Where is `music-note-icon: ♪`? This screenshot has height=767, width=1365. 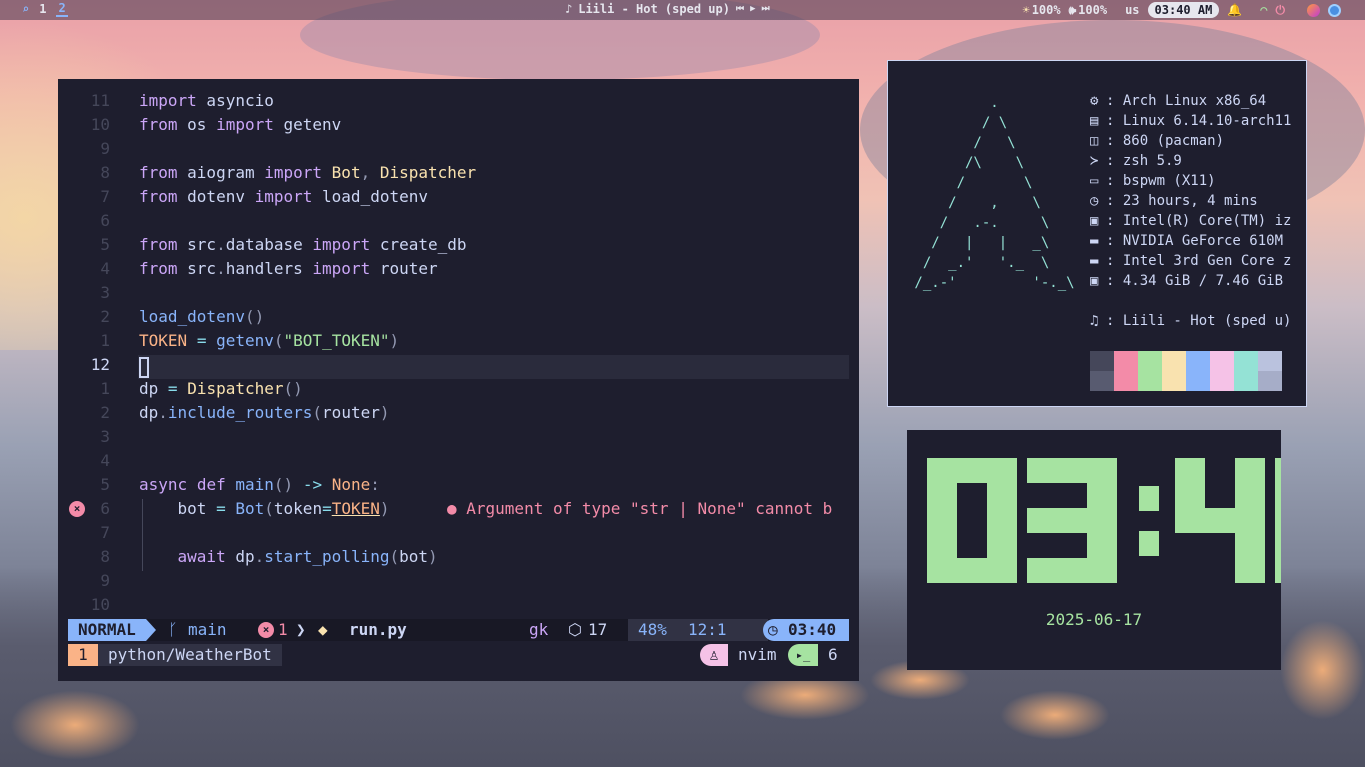
music-note-icon: ♪ is located at coordinates (569, 9).